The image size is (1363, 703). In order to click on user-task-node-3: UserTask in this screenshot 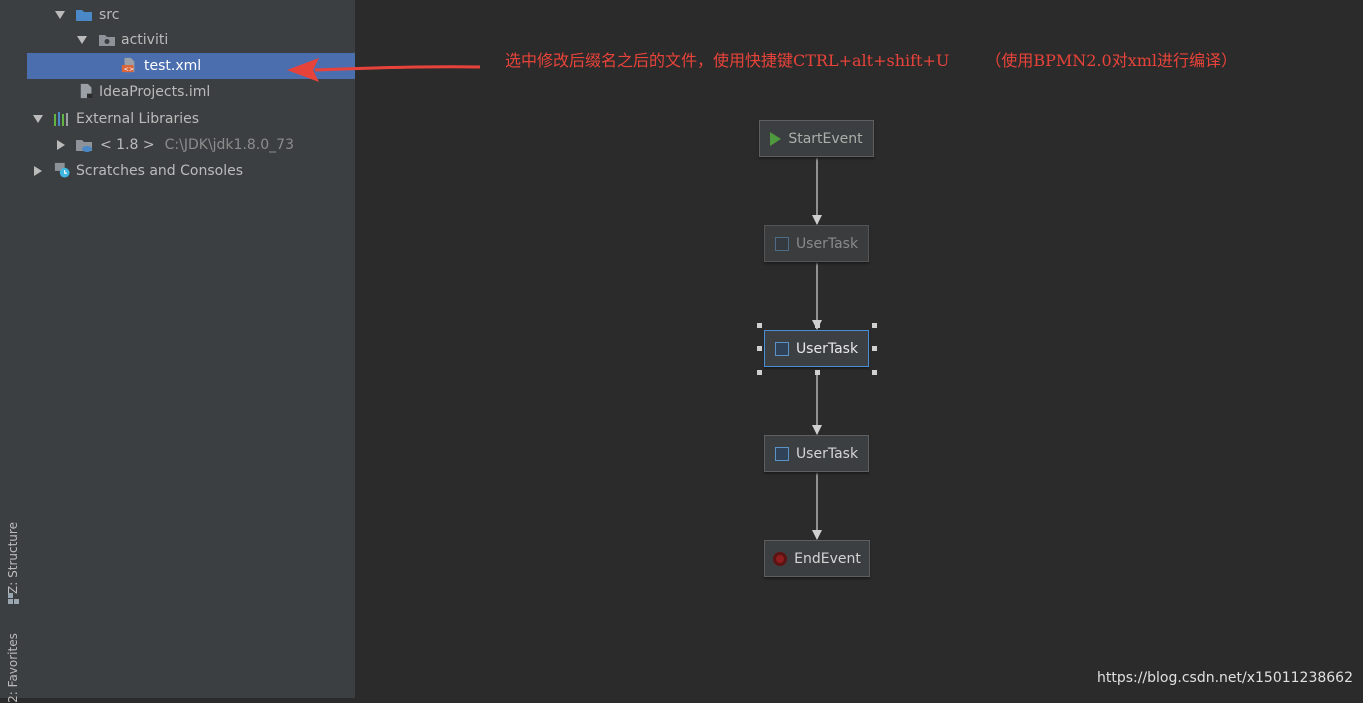, I will do `click(816, 453)`.